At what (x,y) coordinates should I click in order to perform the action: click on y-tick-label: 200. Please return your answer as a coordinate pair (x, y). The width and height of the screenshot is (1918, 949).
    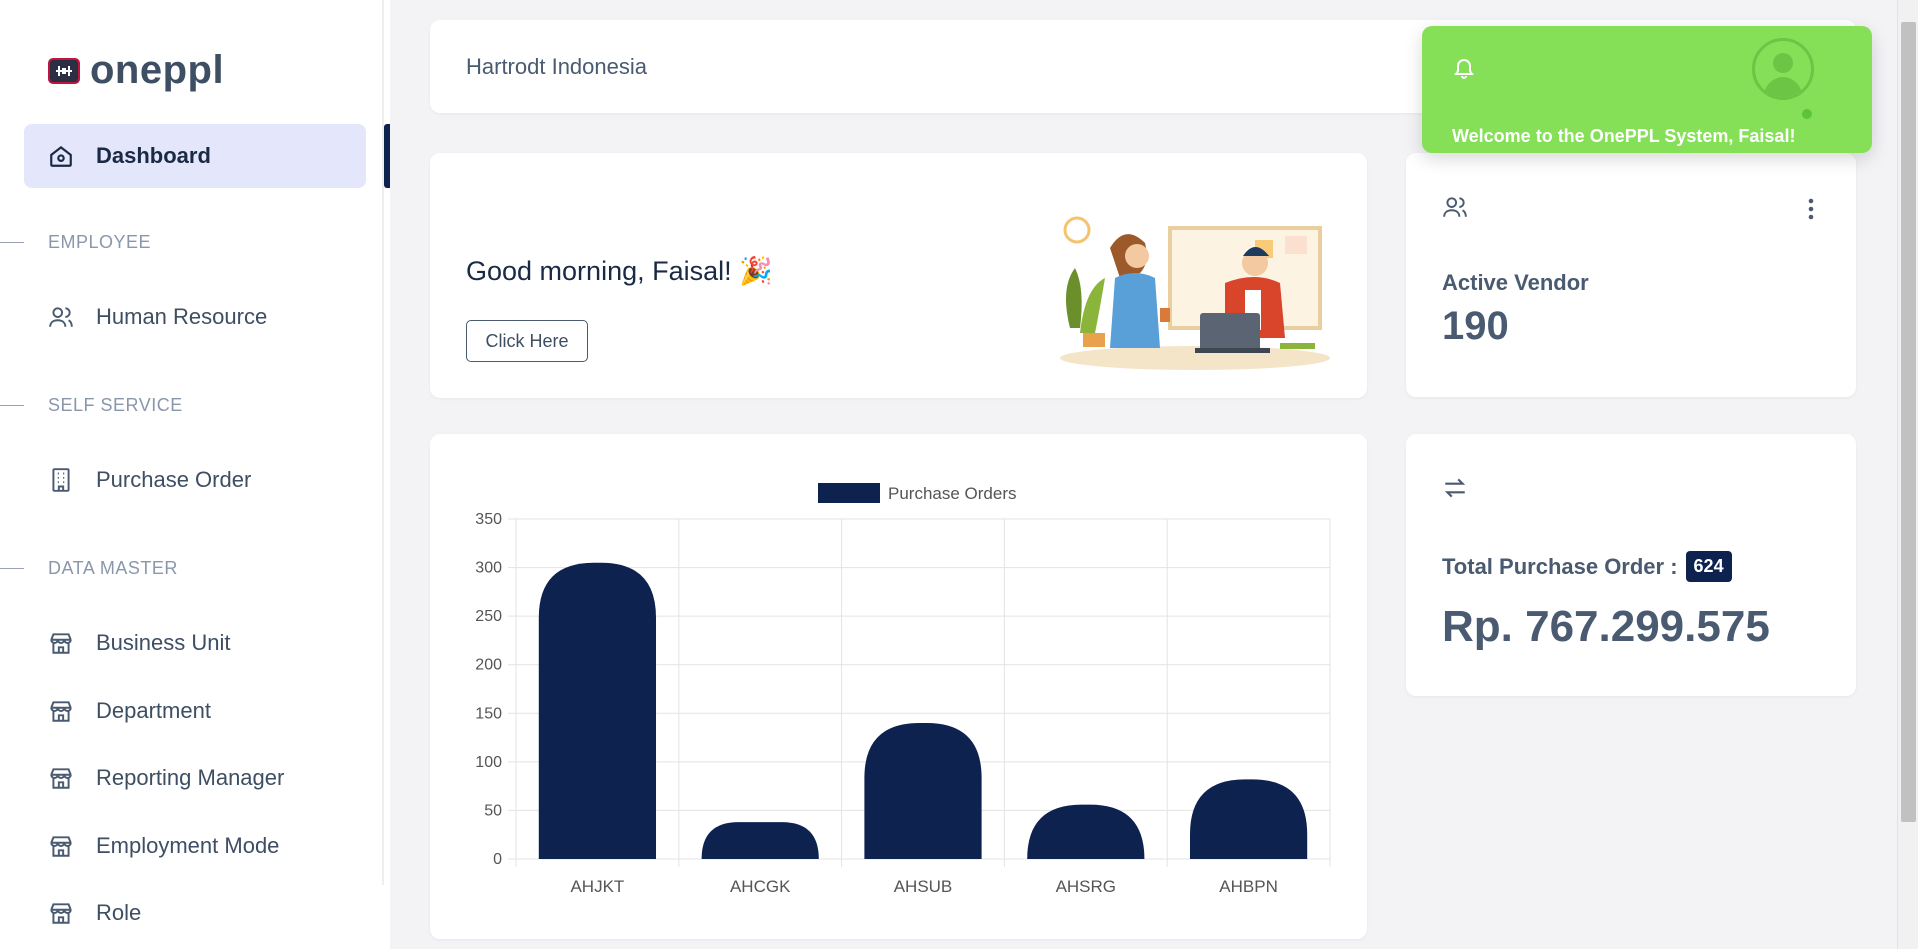
    Looking at the image, I should click on (488, 665).